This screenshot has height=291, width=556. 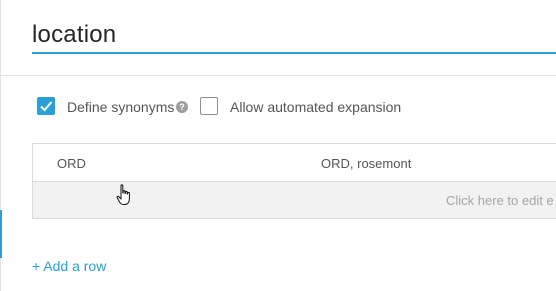 I want to click on entry-synonyms-cell: ORD, rosemont, so click(x=366, y=164).